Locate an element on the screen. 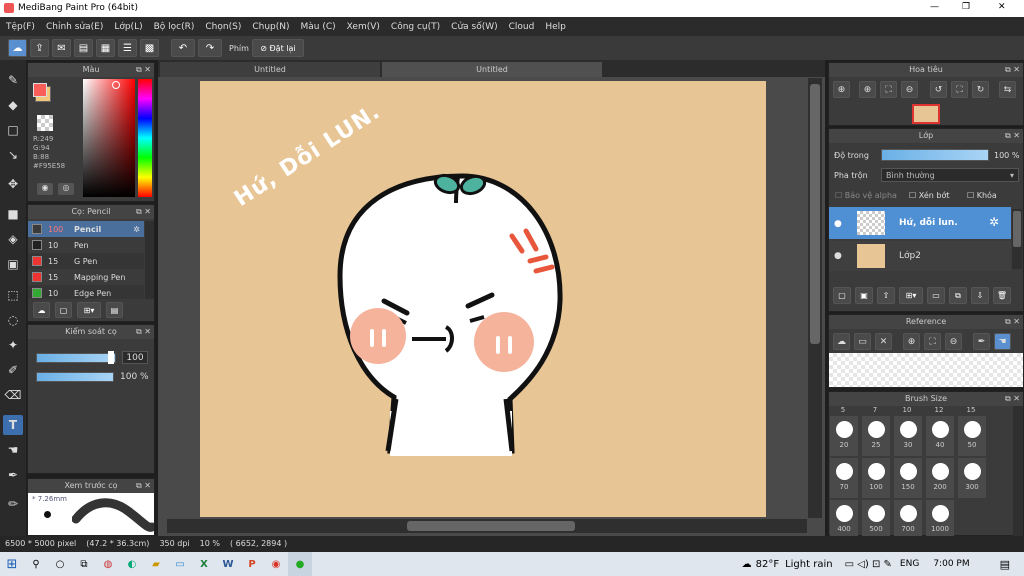  transparent-swatch is located at coordinates (45, 123).